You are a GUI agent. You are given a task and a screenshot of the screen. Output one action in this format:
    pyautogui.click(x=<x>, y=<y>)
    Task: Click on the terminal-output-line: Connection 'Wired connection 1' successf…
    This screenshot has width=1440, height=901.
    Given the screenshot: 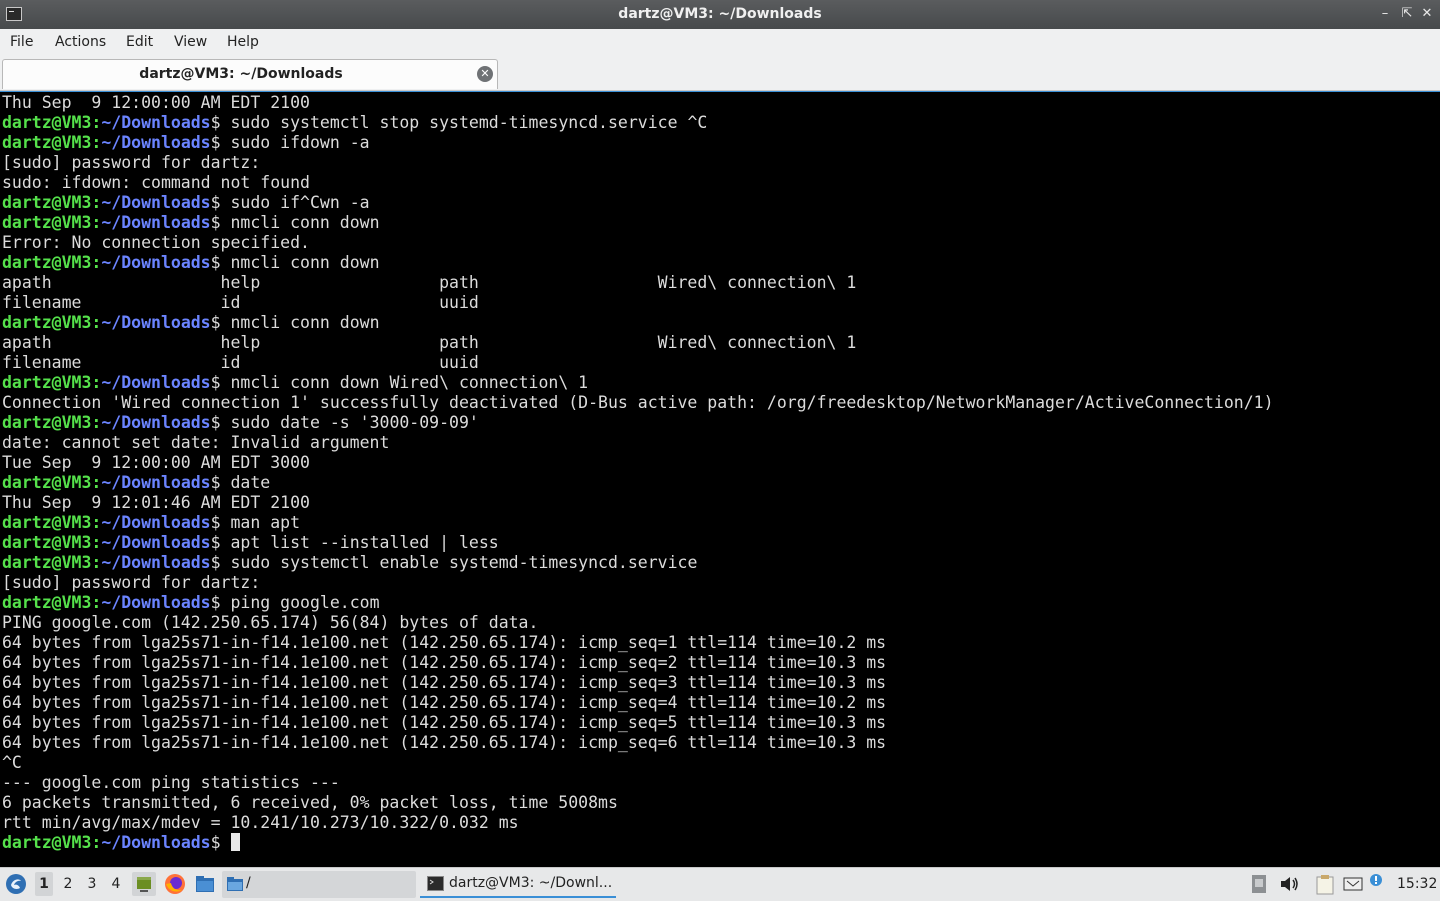 What is the action you would take?
    pyautogui.click(x=638, y=403)
    